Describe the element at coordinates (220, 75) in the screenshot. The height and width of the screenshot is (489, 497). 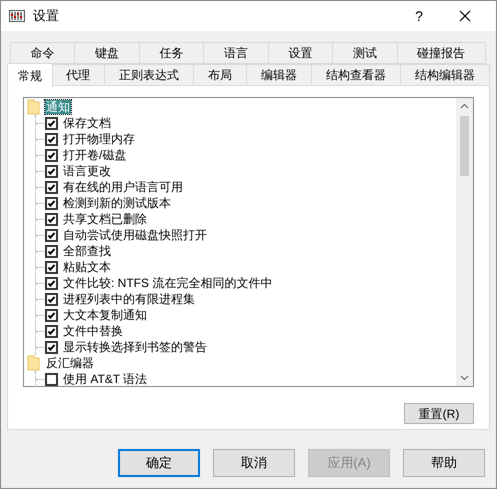
I see `tab: 布局` at that location.